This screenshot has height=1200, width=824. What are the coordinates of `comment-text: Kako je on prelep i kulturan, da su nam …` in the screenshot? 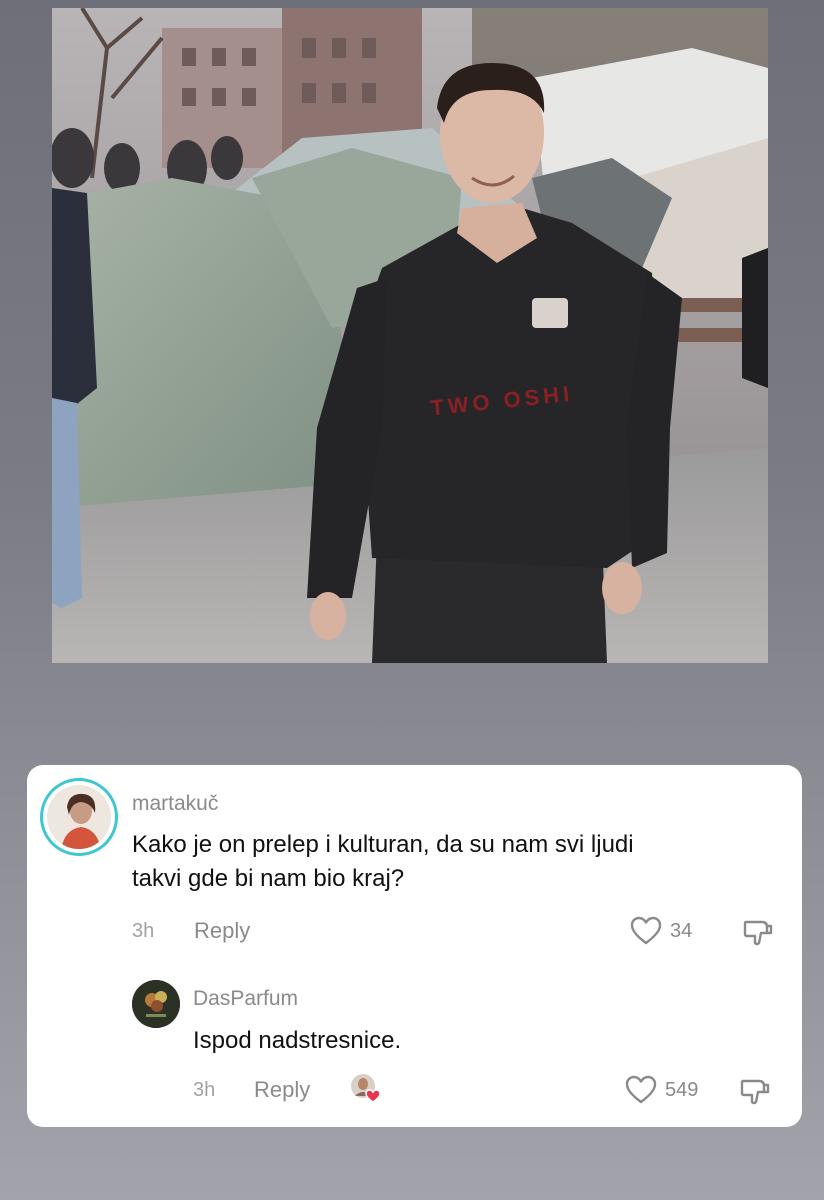 It's located at (383, 862).